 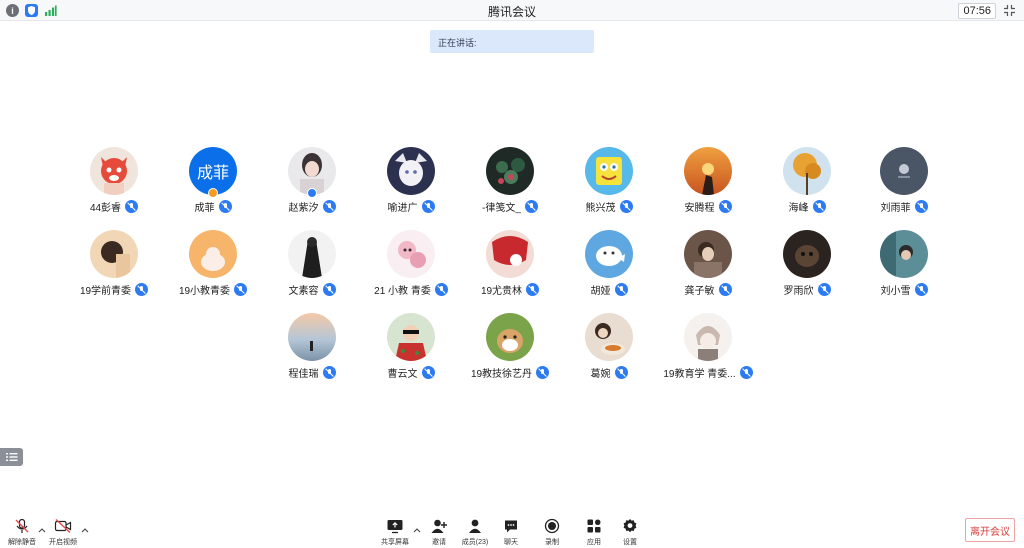 I want to click on participant-name: 程佳瑞, so click(x=303, y=374).